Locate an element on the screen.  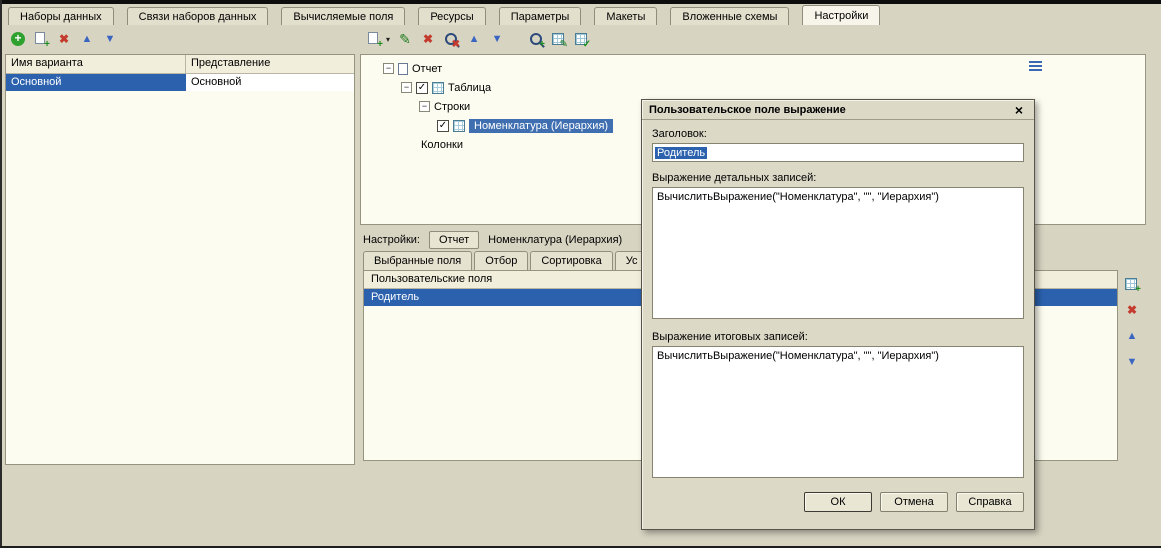
tab-resources: Ресурсы is located at coordinates (452, 16).